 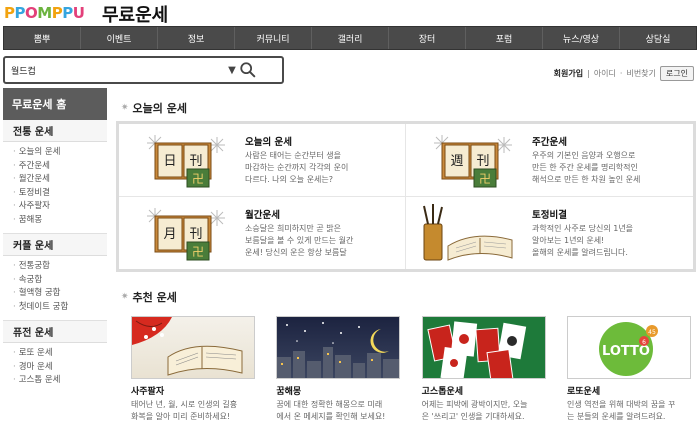 What do you see at coordinates (55, 332) in the screenshot?
I see `sidebar-section-title: 퓨전 운세` at bounding box center [55, 332].